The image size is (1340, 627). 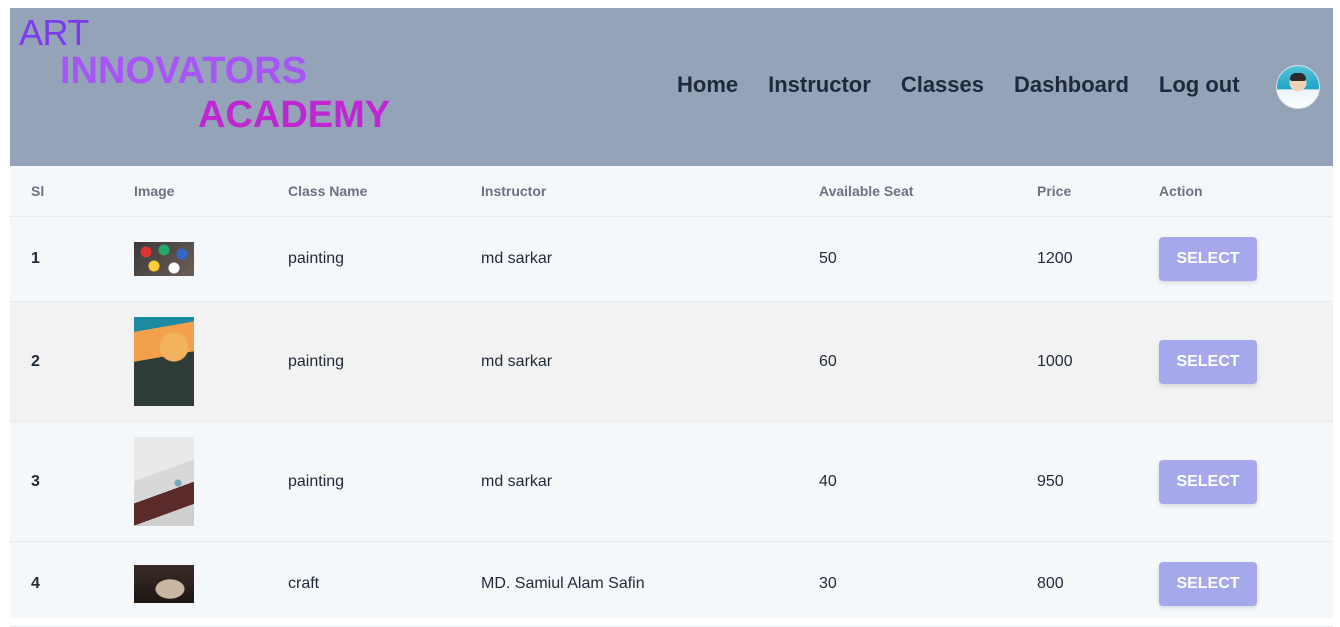 I want to click on row-available-seat: 40, so click(x=928, y=481).